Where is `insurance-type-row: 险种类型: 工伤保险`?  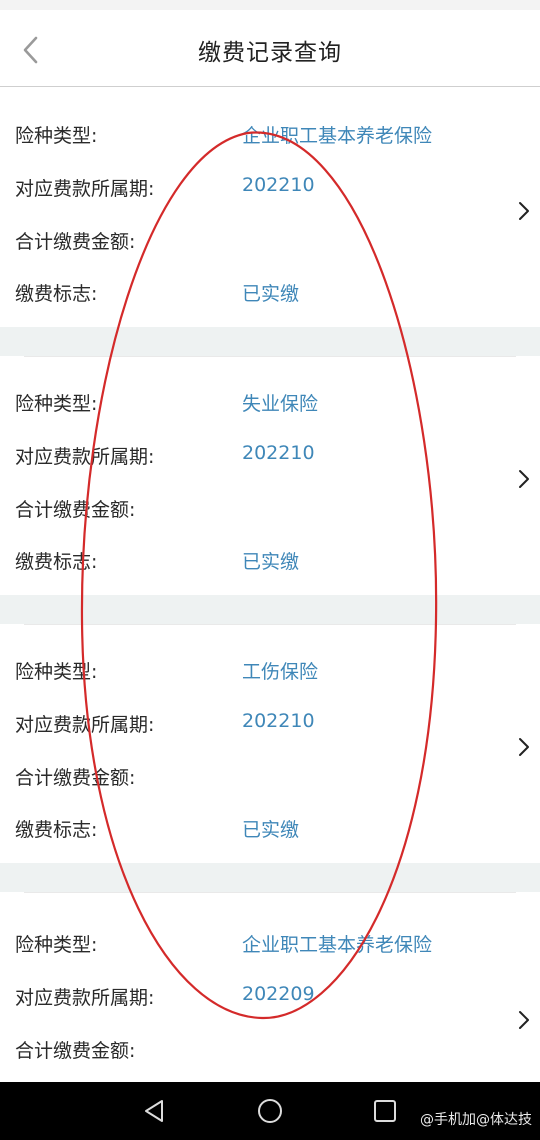 insurance-type-row: 险种类型: 工伤保险 is located at coordinates (250, 672).